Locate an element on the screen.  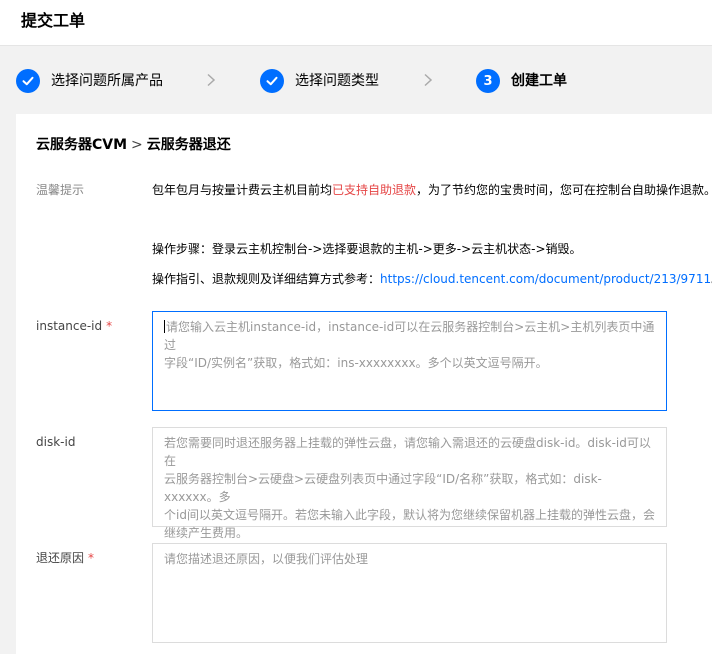
instance-id-label-text: instance-id is located at coordinates (69, 326).